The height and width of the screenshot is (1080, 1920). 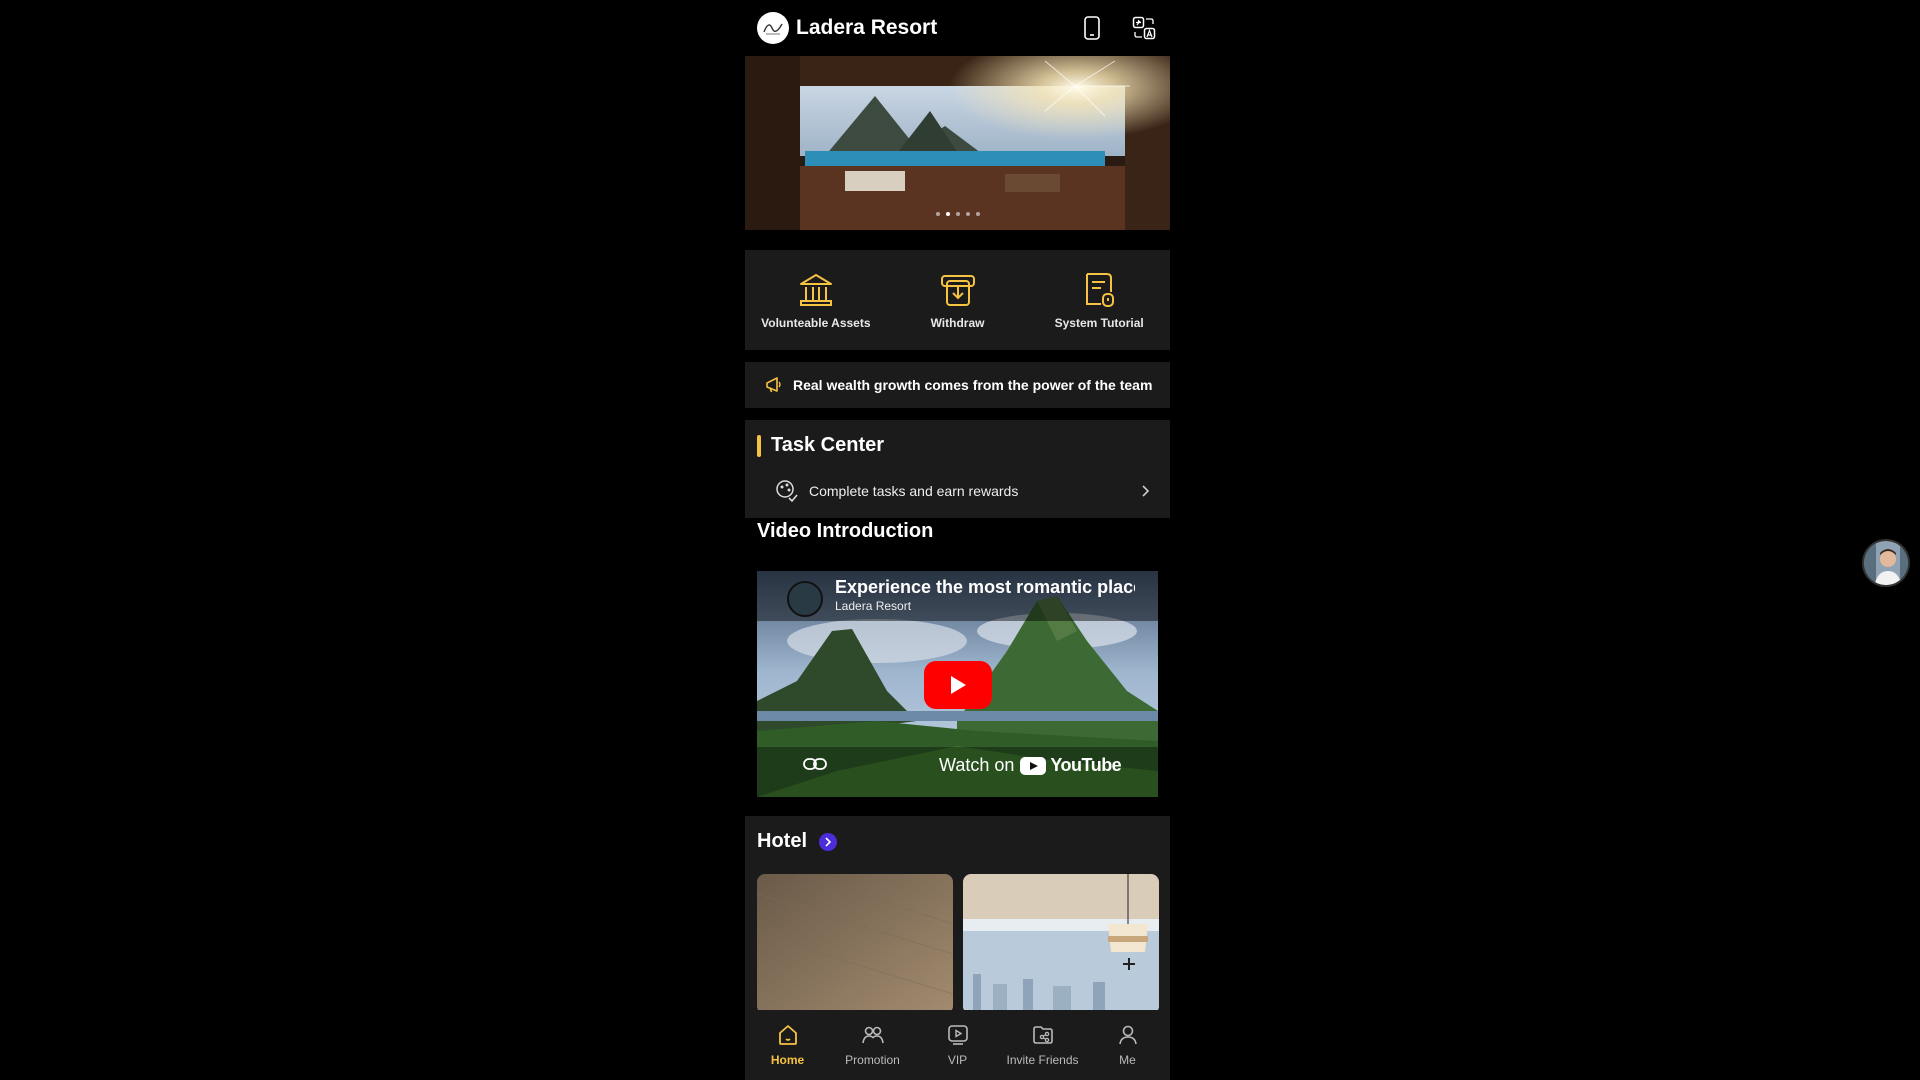 What do you see at coordinates (773, 28) in the screenshot?
I see `ladera-logo-icon` at bounding box center [773, 28].